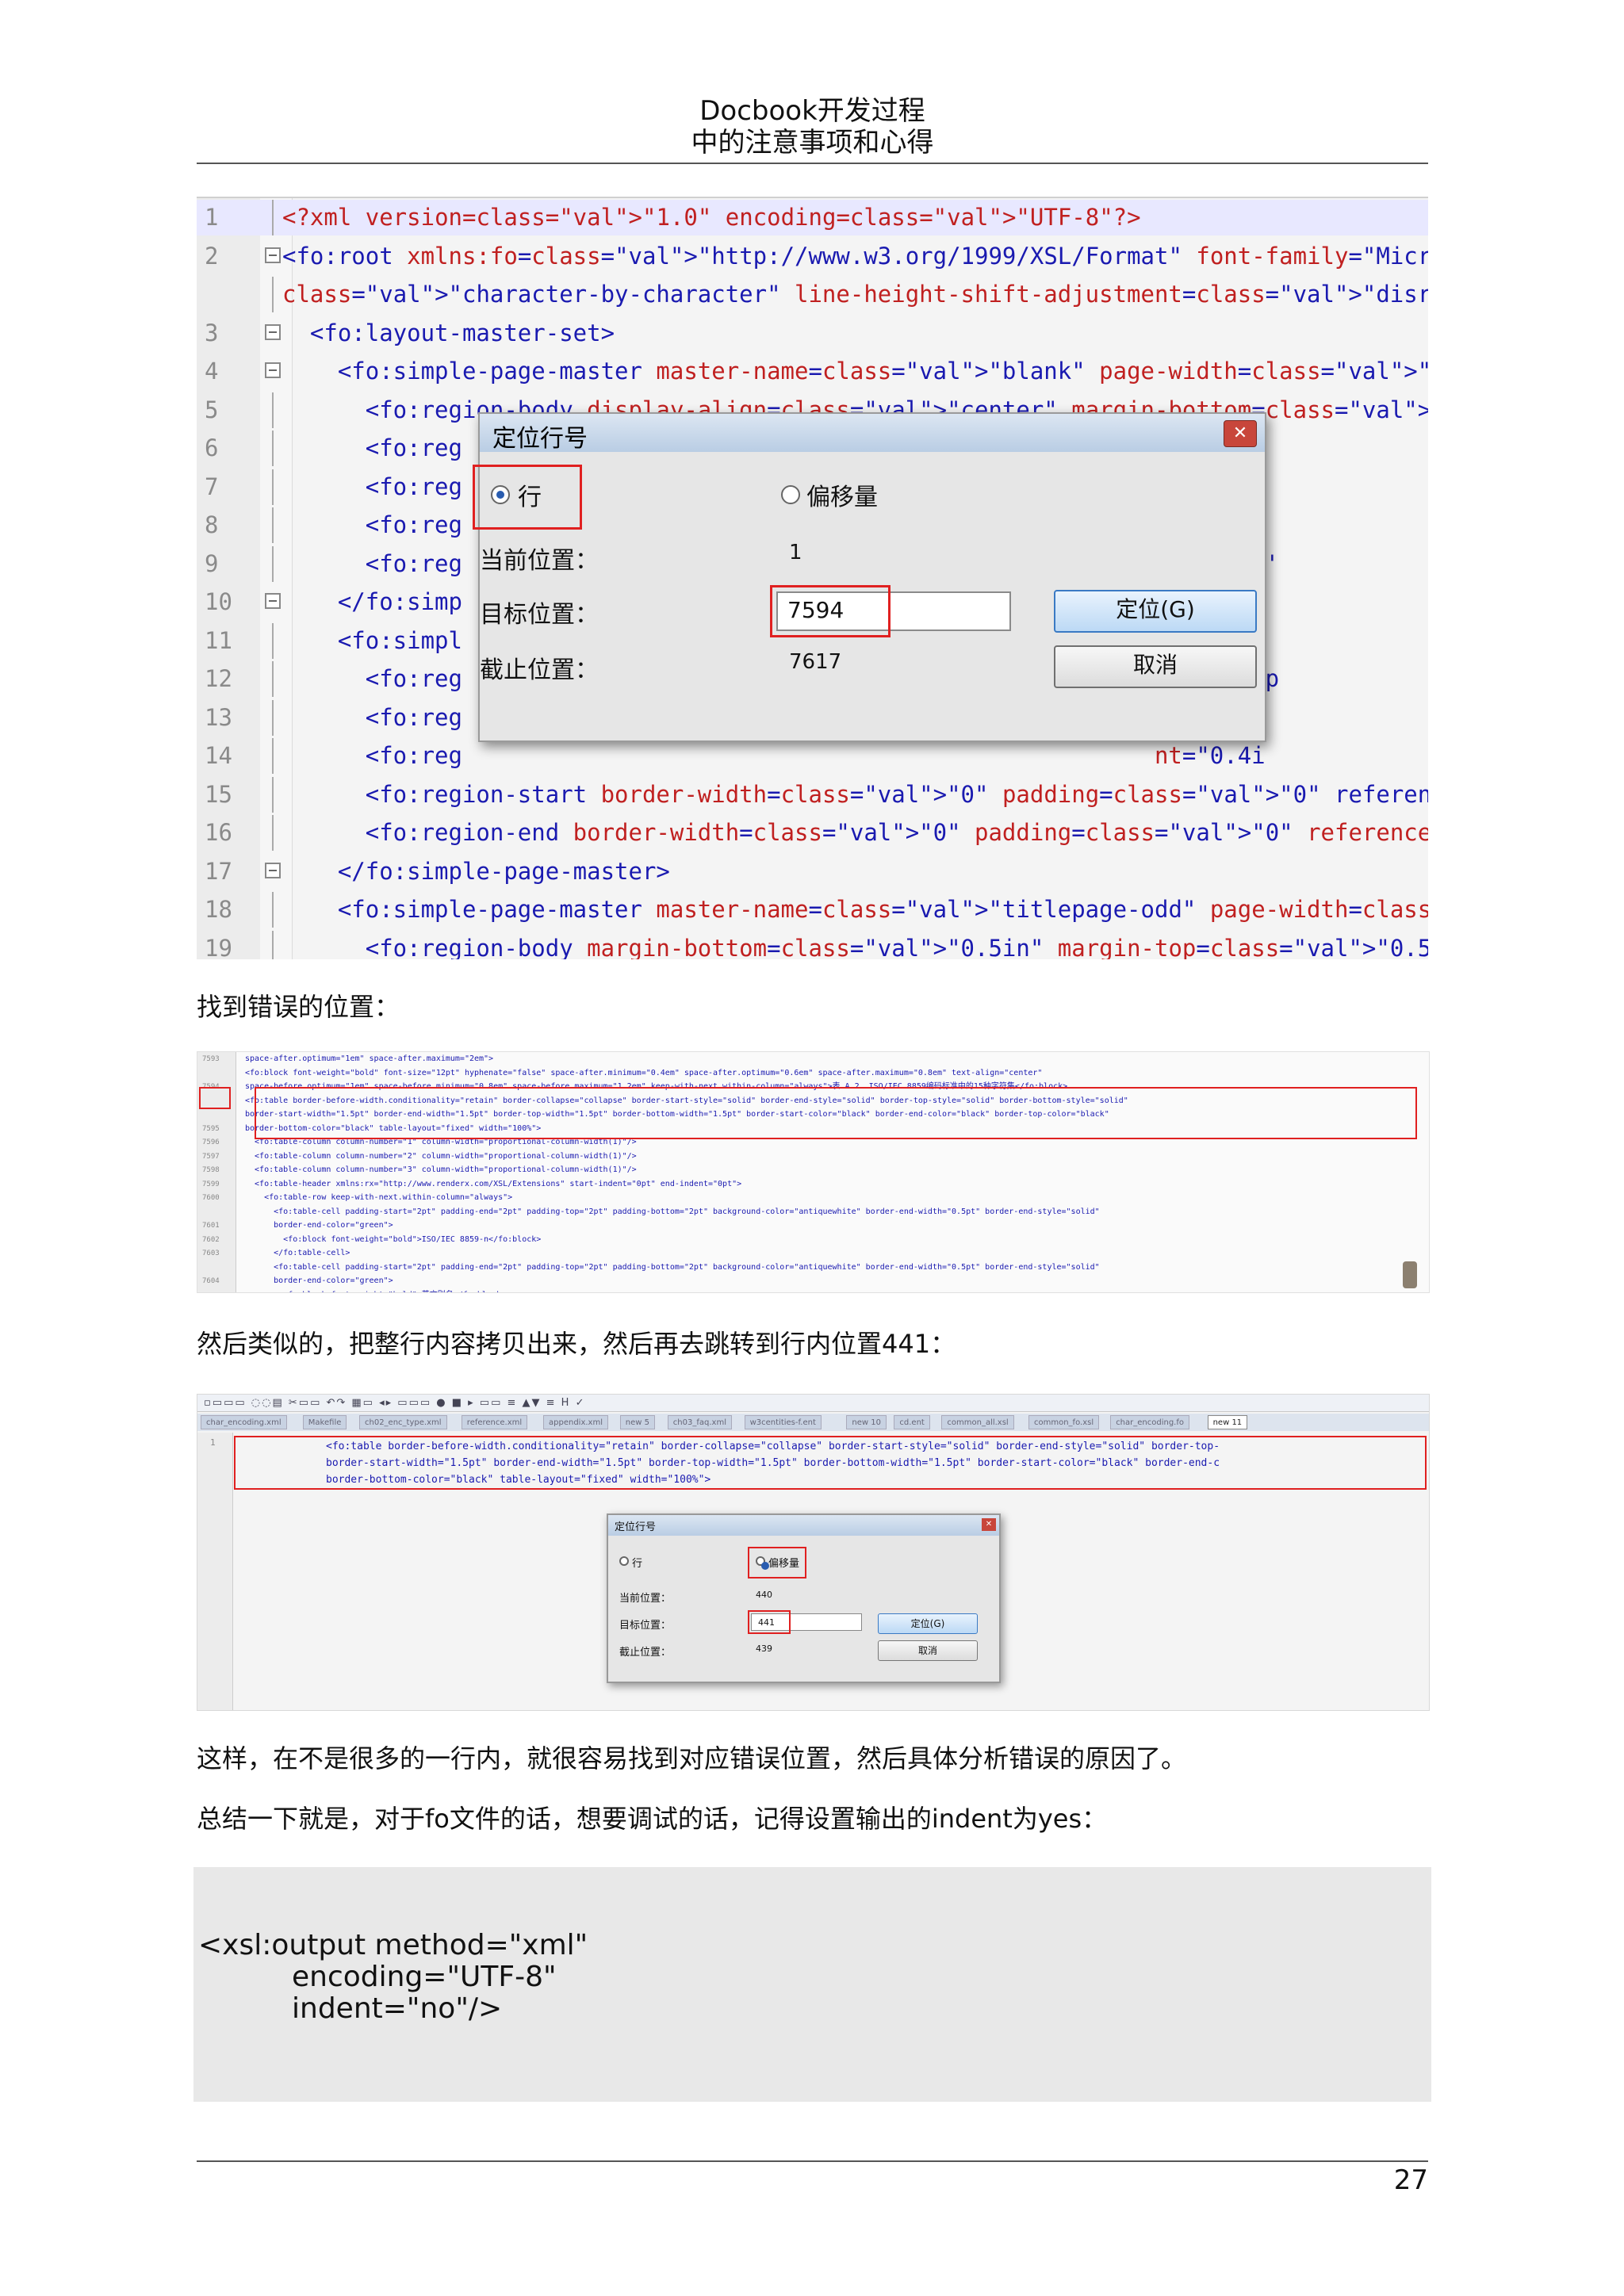  Describe the element at coordinates (448, 333) in the screenshot. I see `code-text: <fo:layout-master-set>` at that location.